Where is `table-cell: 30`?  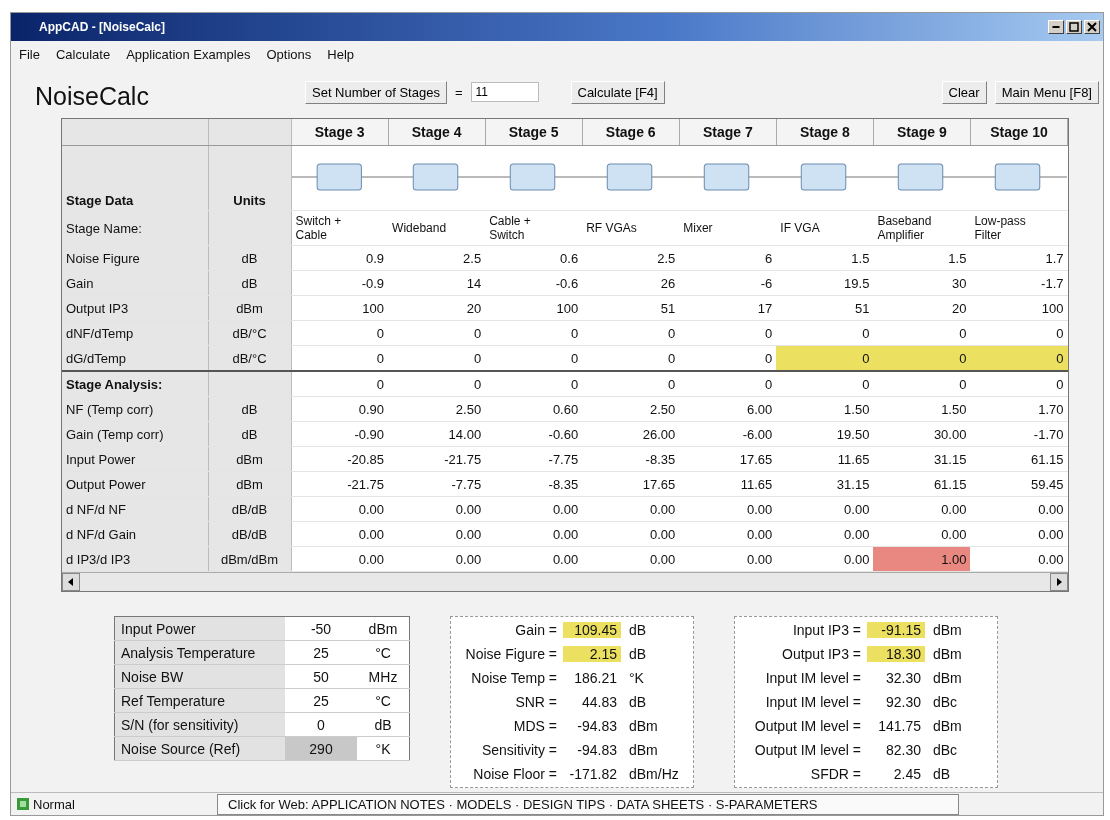
table-cell: 30 is located at coordinates (922, 283).